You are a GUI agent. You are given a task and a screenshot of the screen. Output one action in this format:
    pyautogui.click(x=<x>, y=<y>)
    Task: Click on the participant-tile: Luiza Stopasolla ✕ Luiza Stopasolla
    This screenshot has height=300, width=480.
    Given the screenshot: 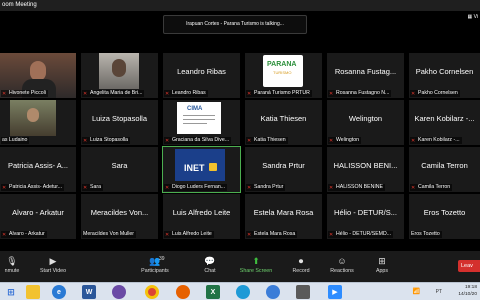 What is the action you would take?
    pyautogui.click(x=119, y=122)
    